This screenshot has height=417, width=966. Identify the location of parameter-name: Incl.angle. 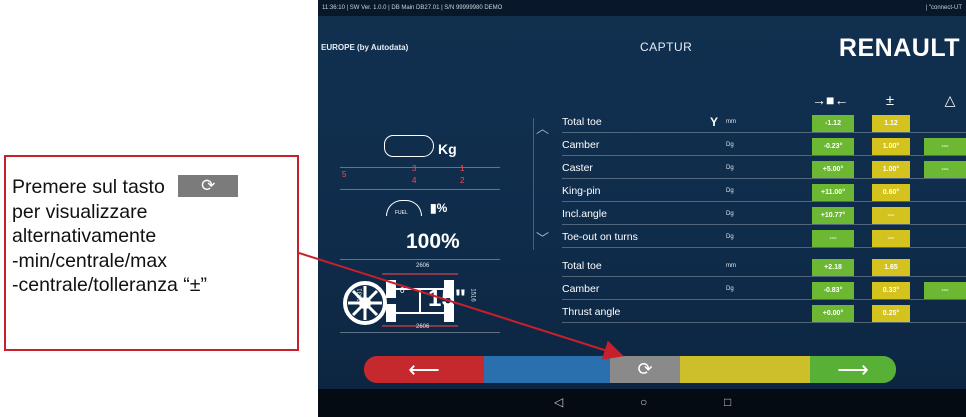
(584, 214).